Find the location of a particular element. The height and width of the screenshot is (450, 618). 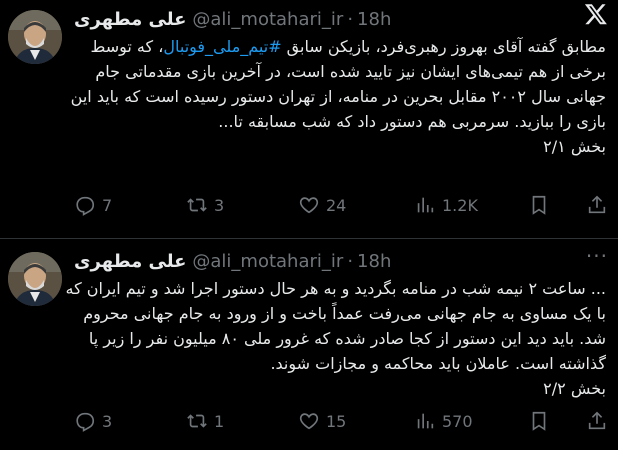

views-button: 1.2K is located at coordinates (446, 205).